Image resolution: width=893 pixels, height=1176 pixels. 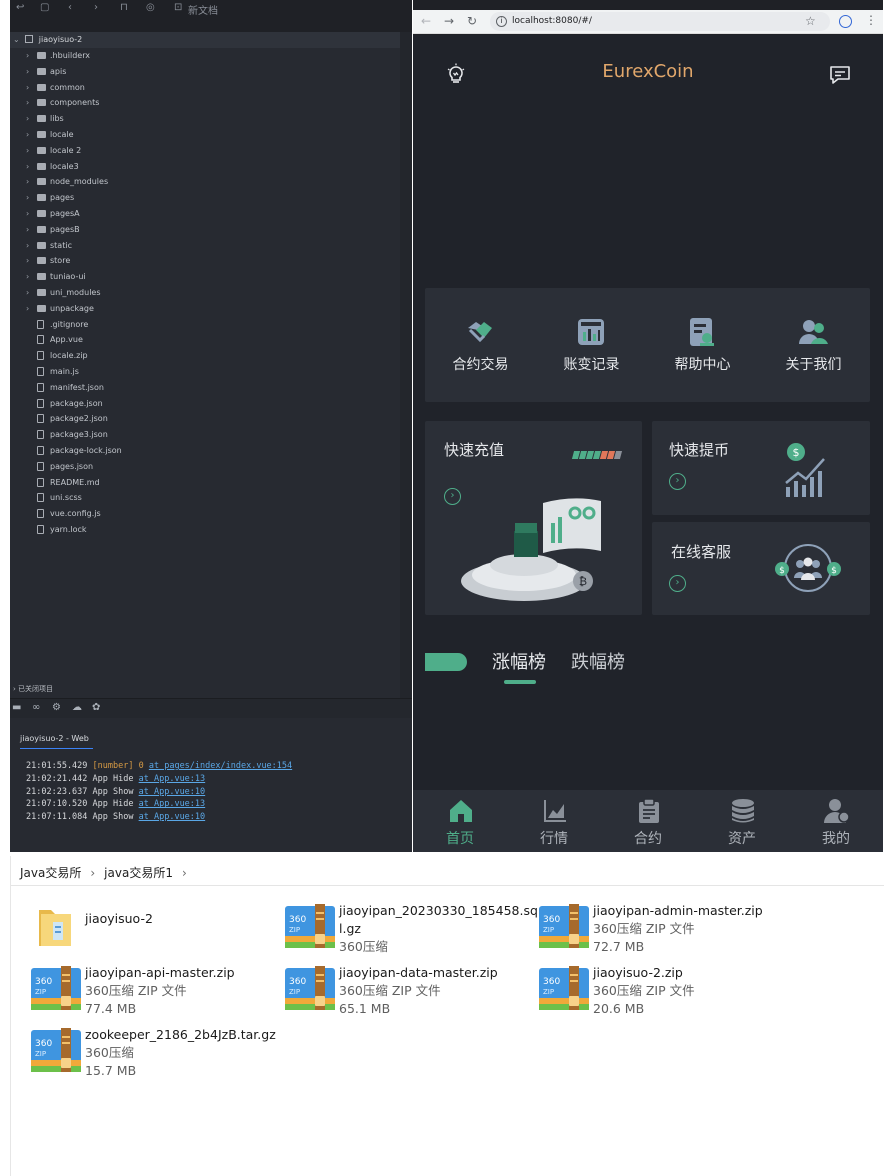 What do you see at coordinates (761, 568) in the screenshot?
I see `card-support: 在线客服 › $ $` at bounding box center [761, 568].